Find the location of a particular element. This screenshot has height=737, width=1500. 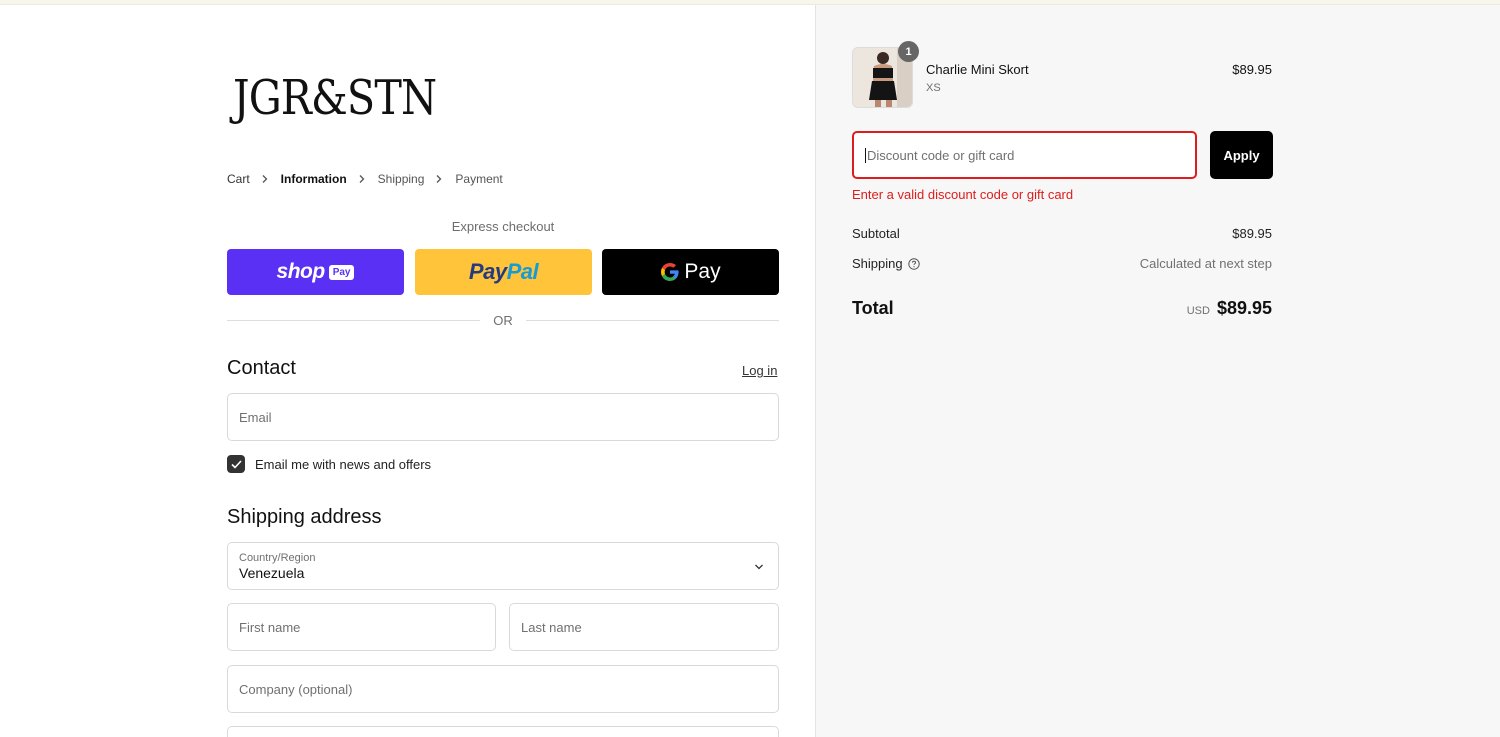

first-name-placeholder: First name is located at coordinates (270, 627).